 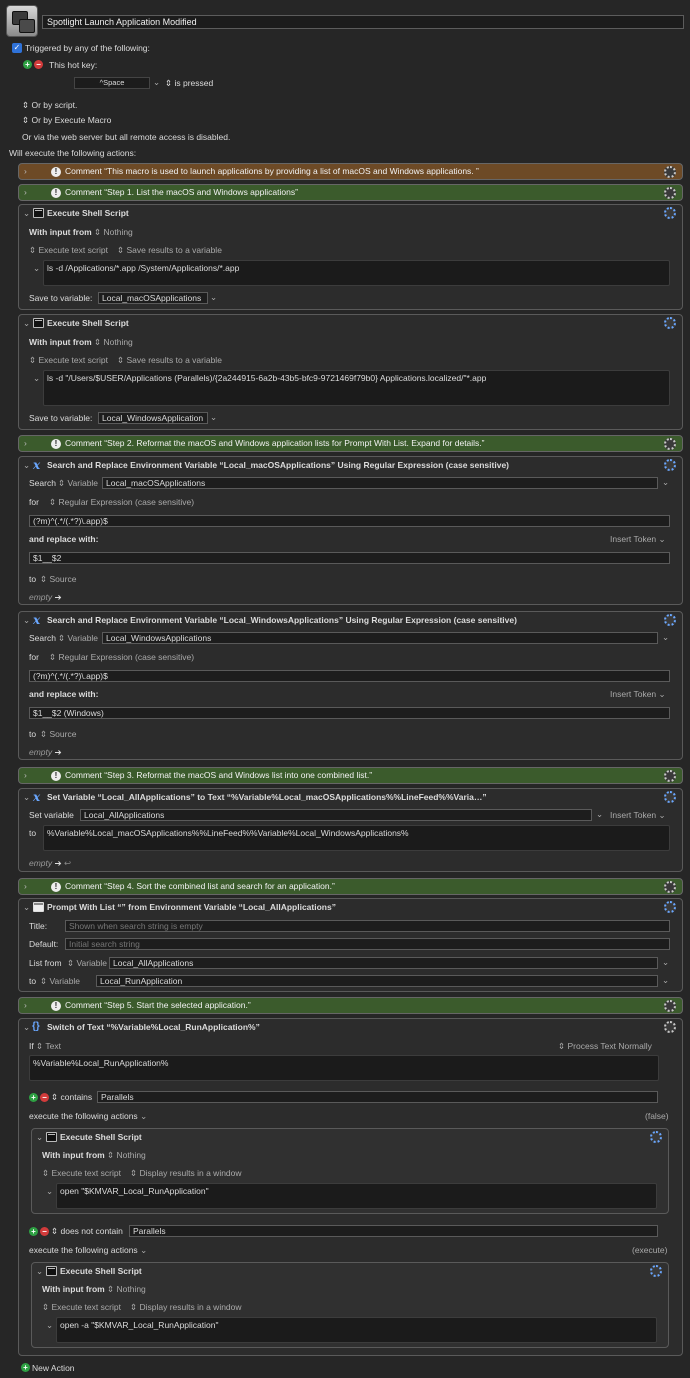 I want to click on list-var-field: Local_AllApplications, so click(x=383, y=963).